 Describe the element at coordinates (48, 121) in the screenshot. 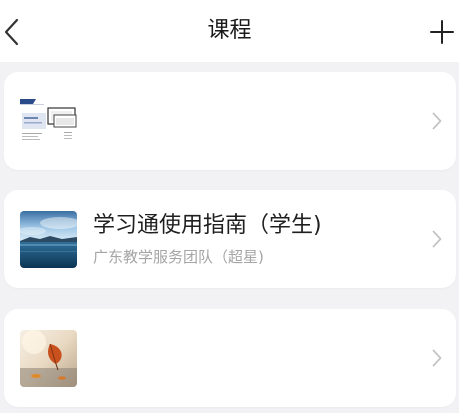

I see `slide-document-thumbnail` at that location.